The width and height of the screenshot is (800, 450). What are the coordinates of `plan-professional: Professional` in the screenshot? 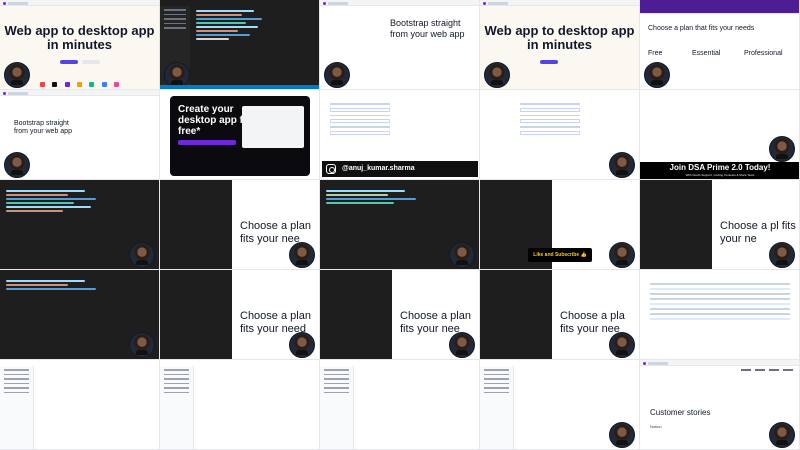 It's located at (763, 53).